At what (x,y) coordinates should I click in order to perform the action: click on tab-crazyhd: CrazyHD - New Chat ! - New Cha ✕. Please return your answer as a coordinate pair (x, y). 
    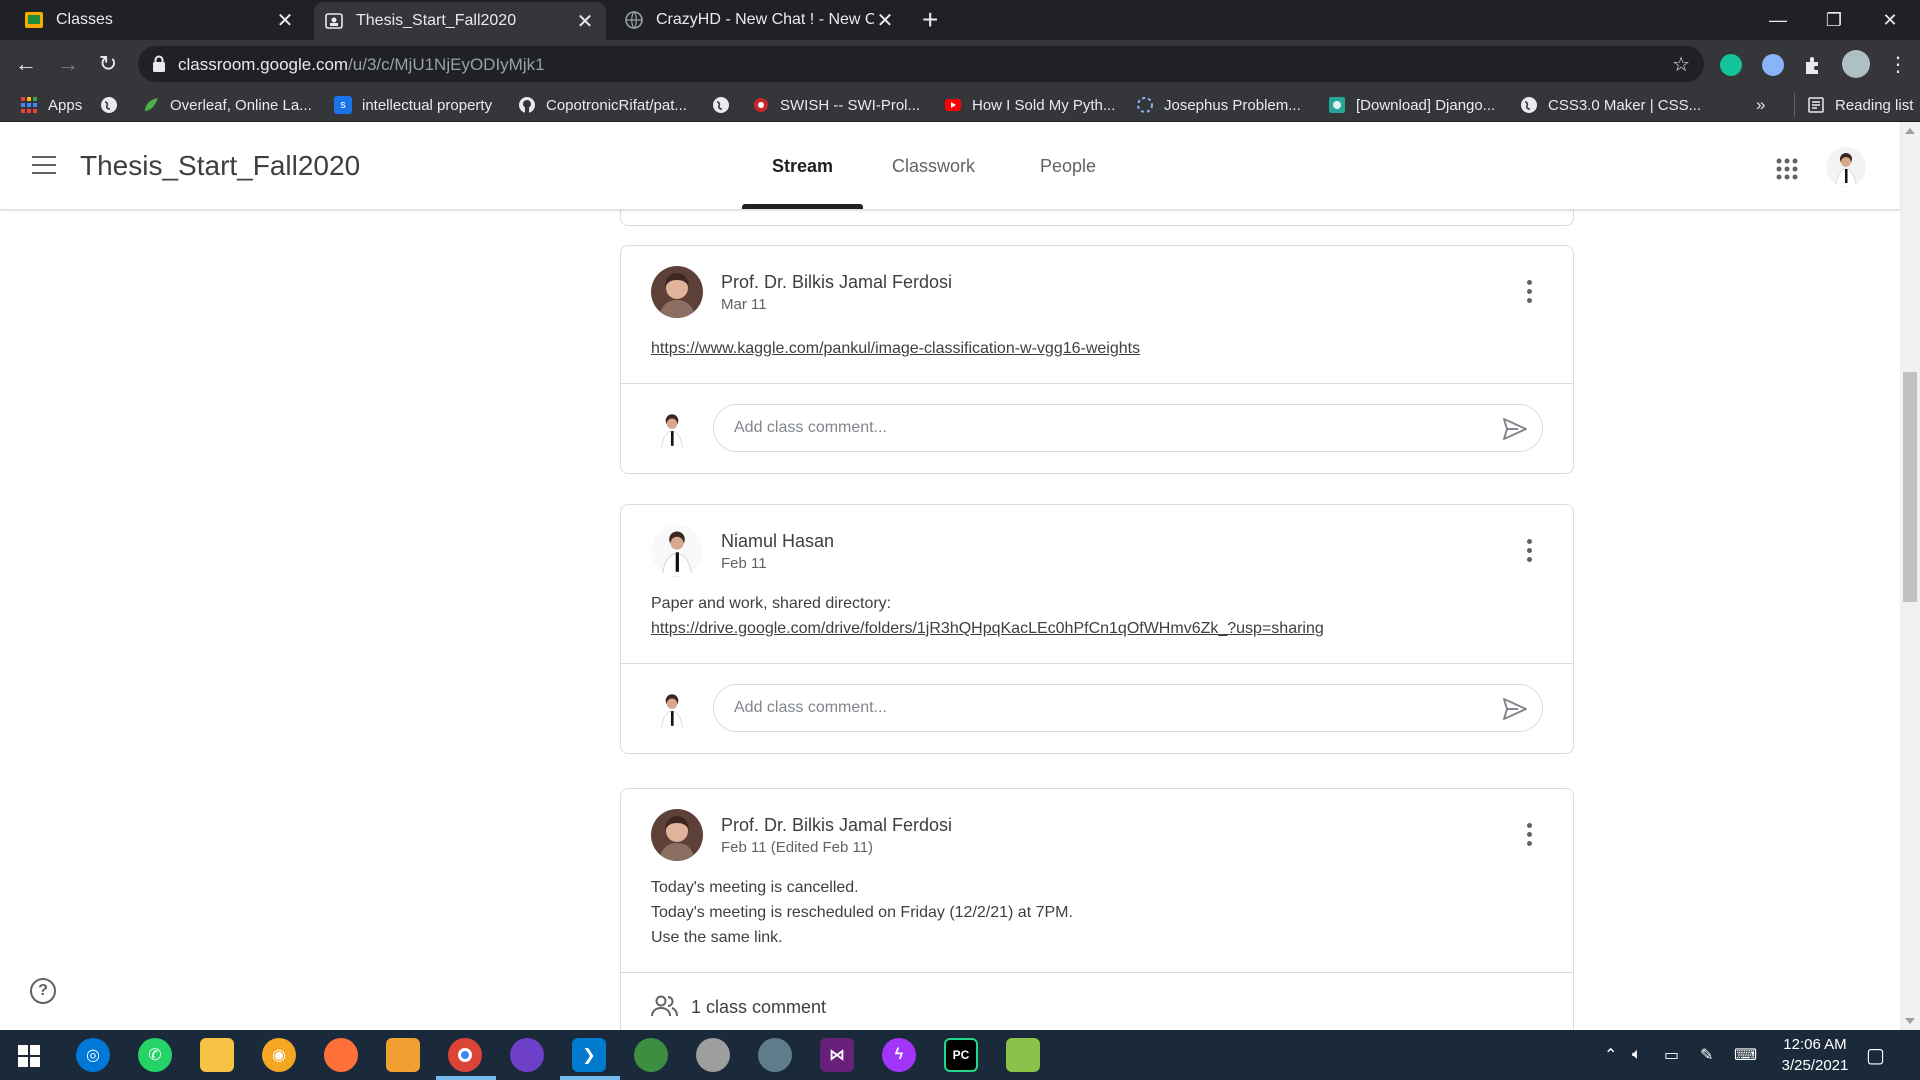
    Looking at the image, I should click on (760, 20).